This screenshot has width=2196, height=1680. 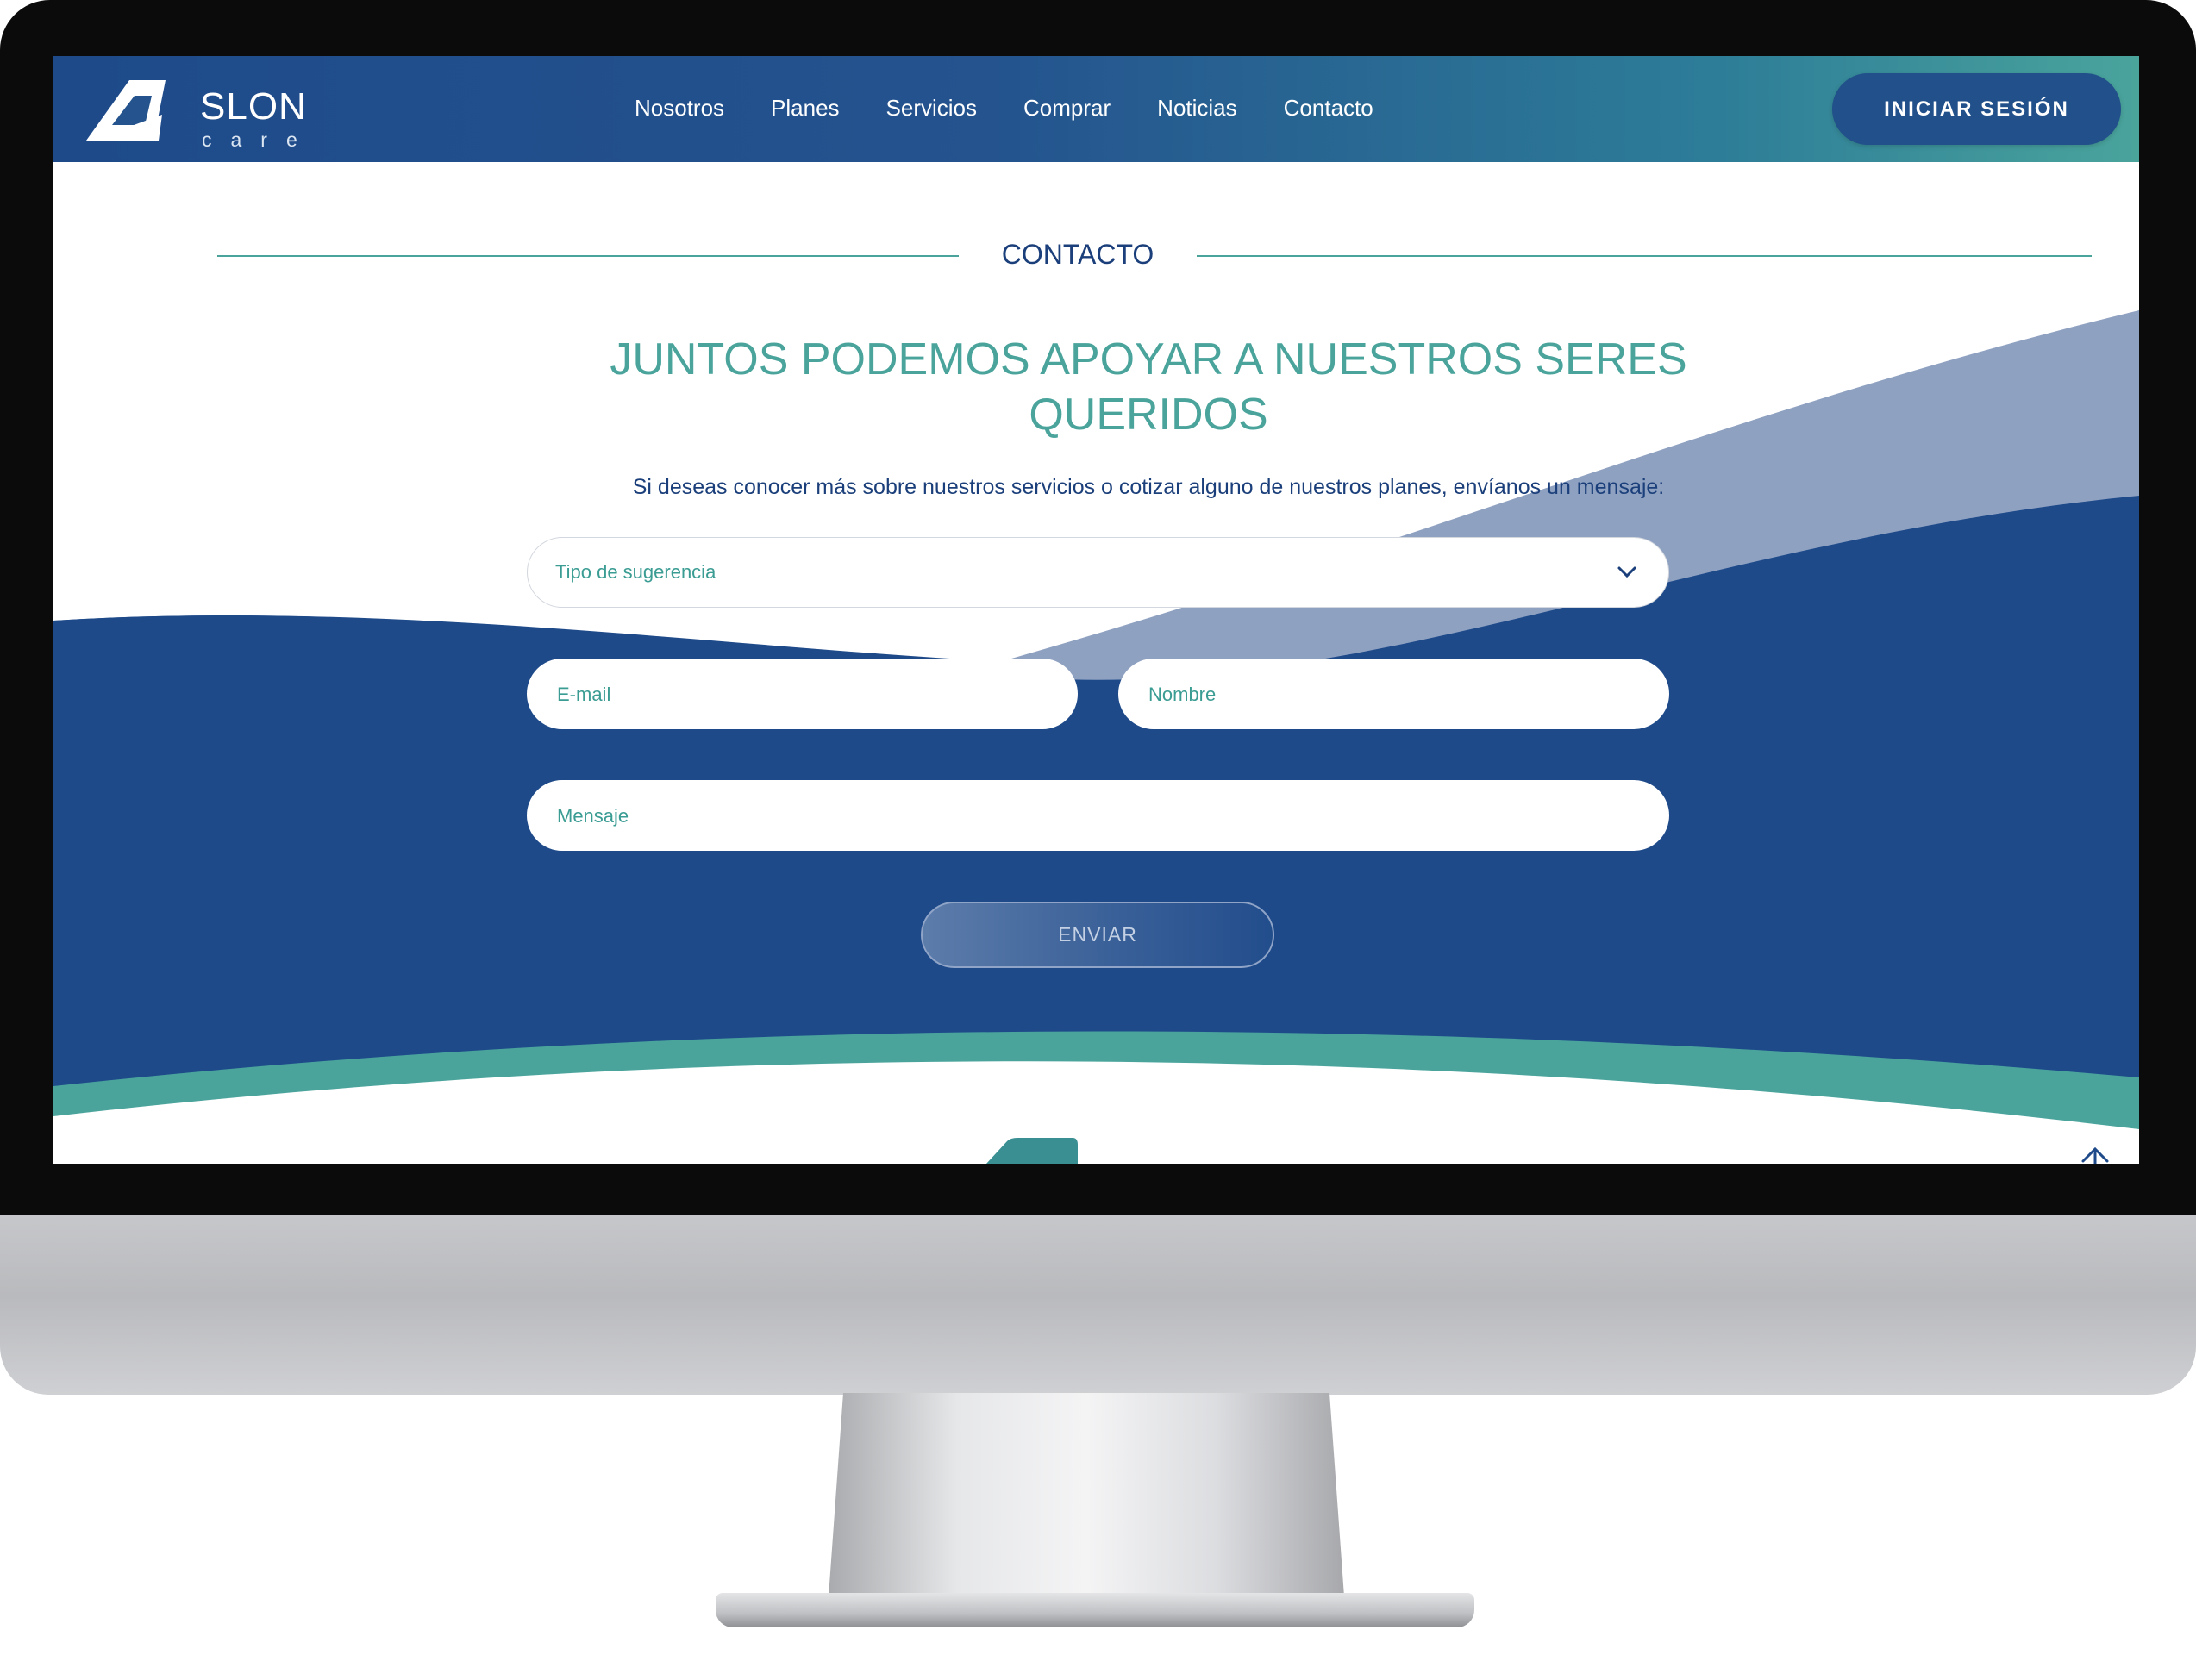 I want to click on section-title: CONTACTO, so click(x=1077, y=255).